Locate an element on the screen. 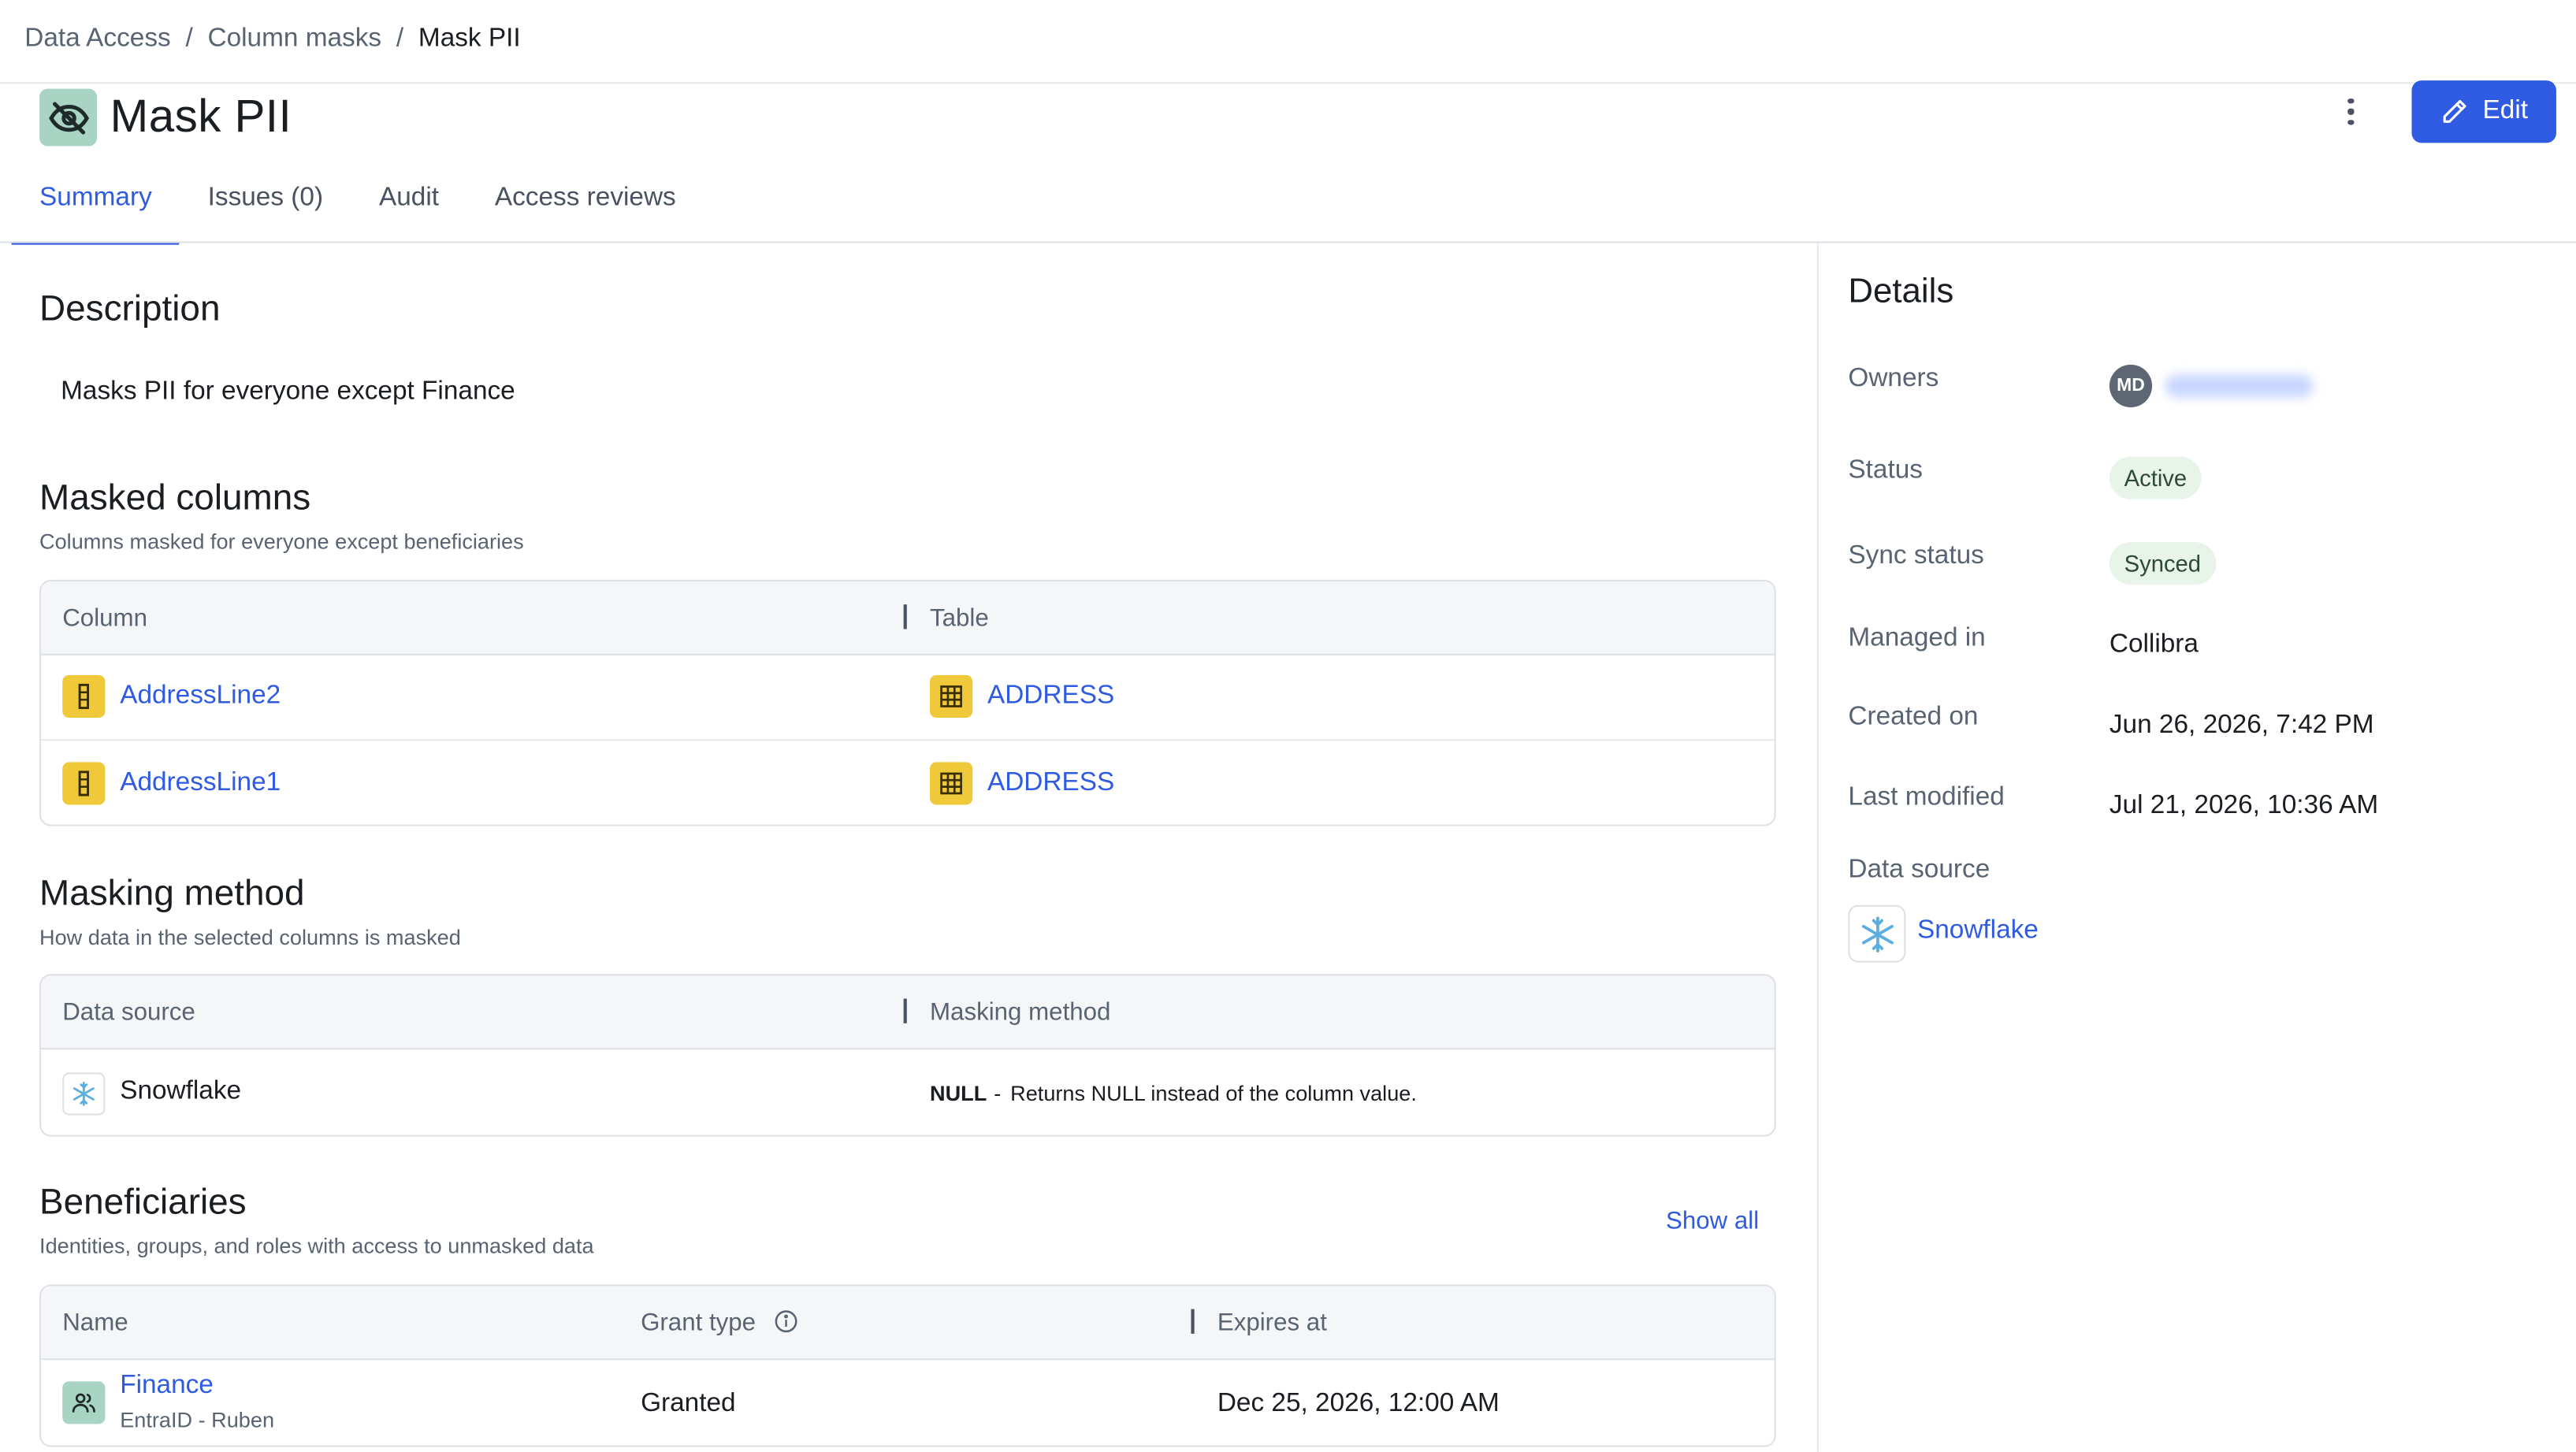  data-source-label: Data source is located at coordinates (1919, 870).